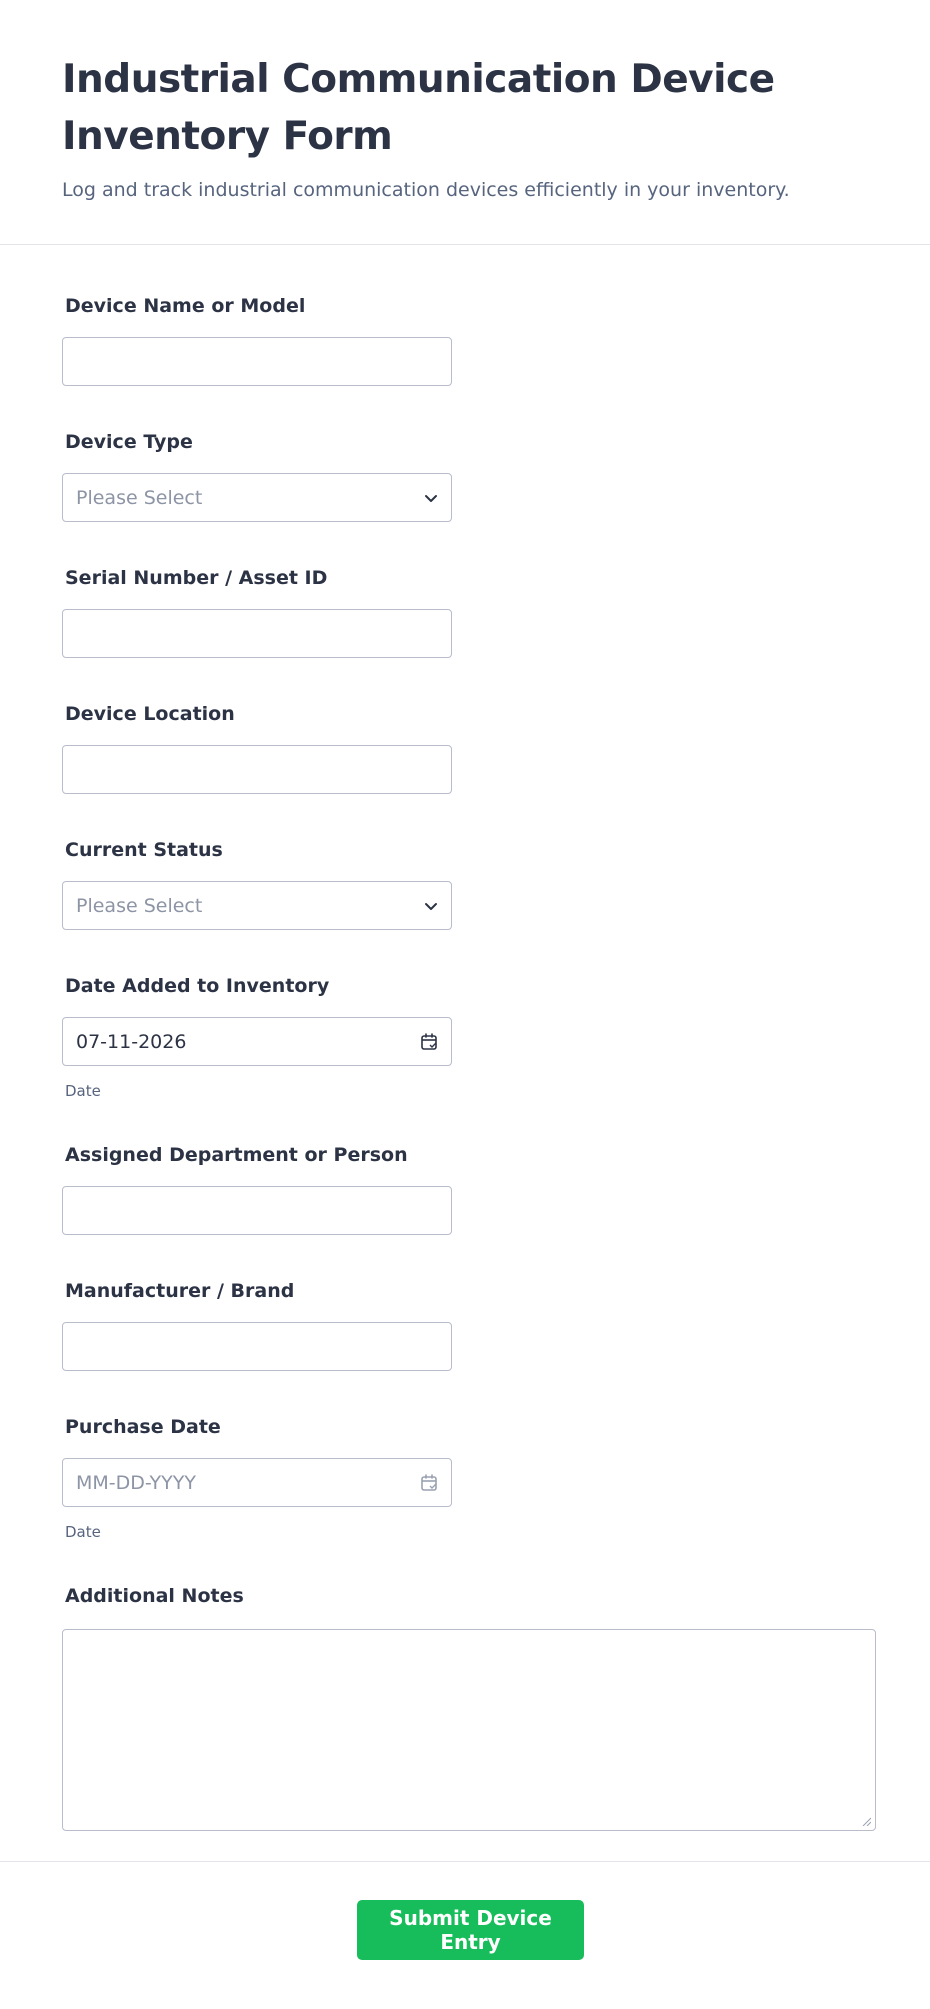  What do you see at coordinates (136, 1482) in the screenshot?
I see `purchase-date-placeholder: MM-DD-YYYY` at bounding box center [136, 1482].